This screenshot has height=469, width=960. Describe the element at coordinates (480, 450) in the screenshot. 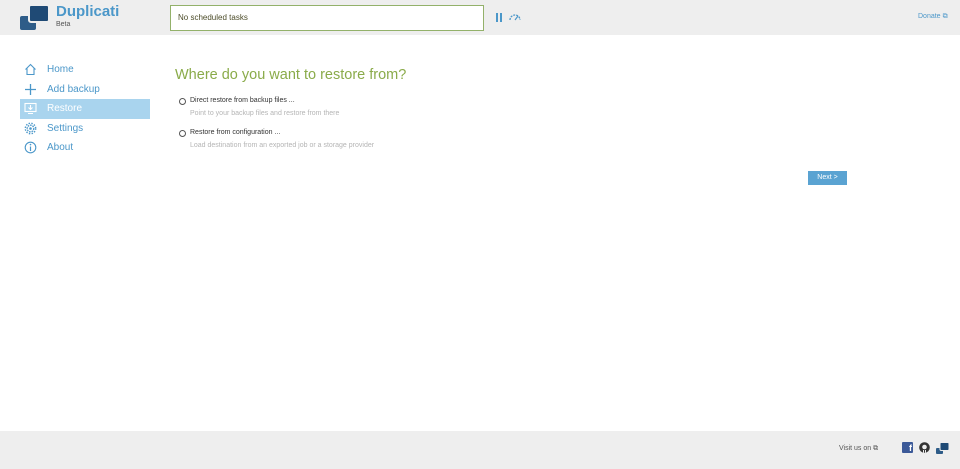

I see `footer-bar: Visit us on ⧉ f` at that location.